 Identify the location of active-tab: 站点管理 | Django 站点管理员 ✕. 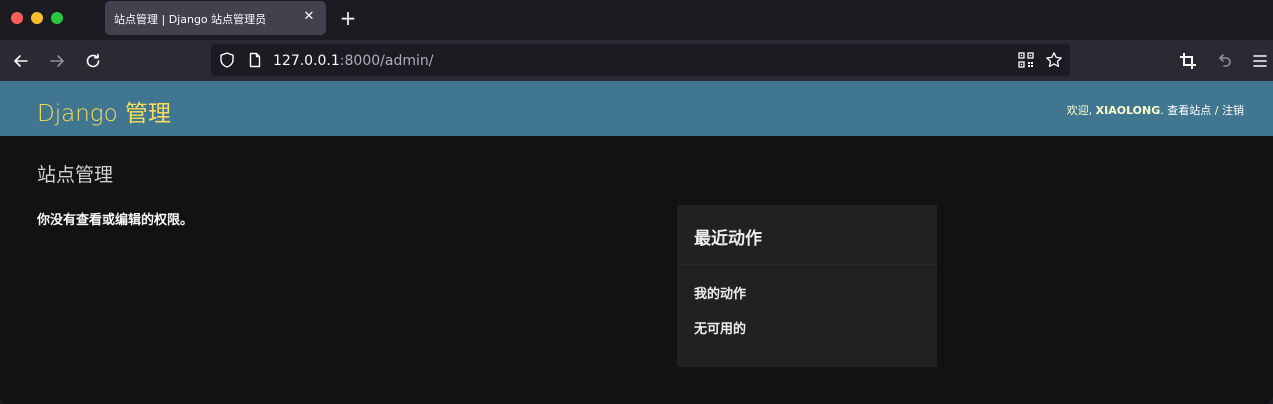
(215, 18).